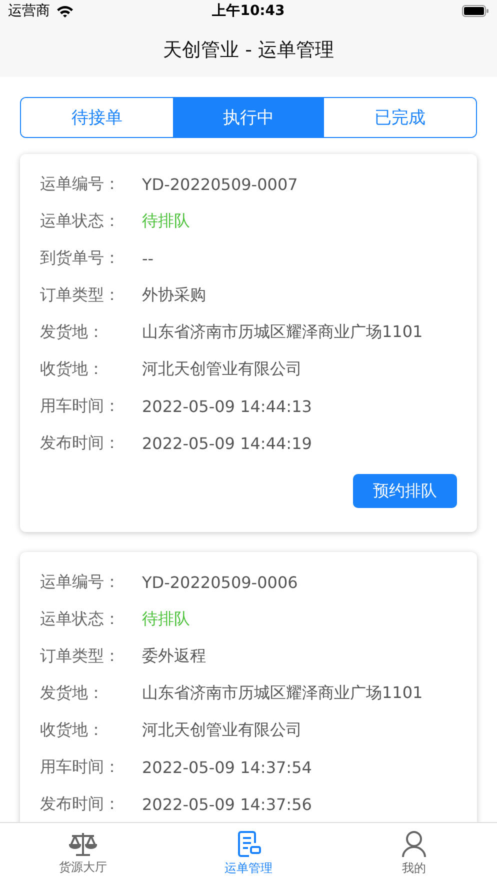 The height and width of the screenshot is (883, 497). What do you see at coordinates (227, 443) in the screenshot?
I see `field-value: 2022-05-09 14:44:19` at bounding box center [227, 443].